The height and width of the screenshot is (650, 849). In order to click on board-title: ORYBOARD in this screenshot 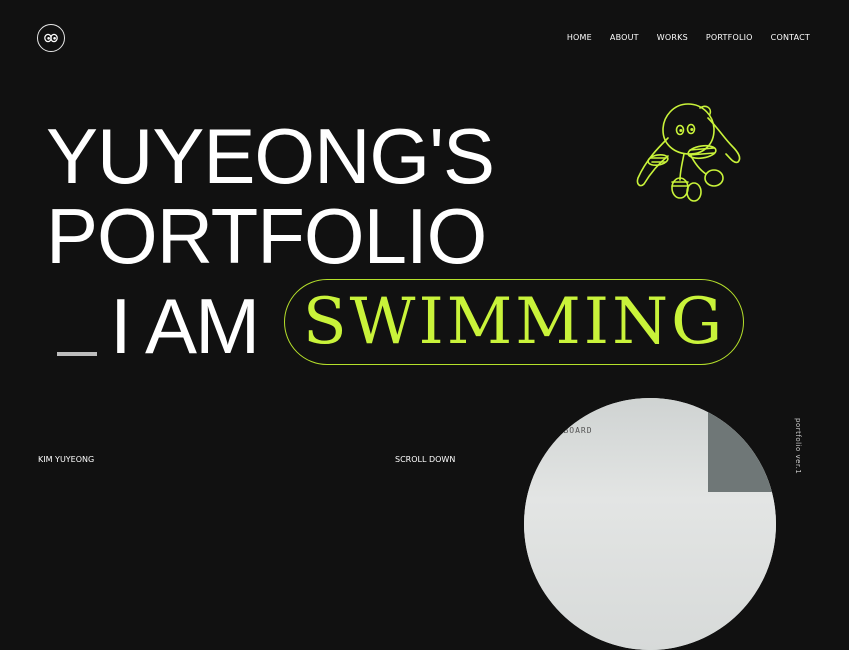, I will do `click(569, 430)`.